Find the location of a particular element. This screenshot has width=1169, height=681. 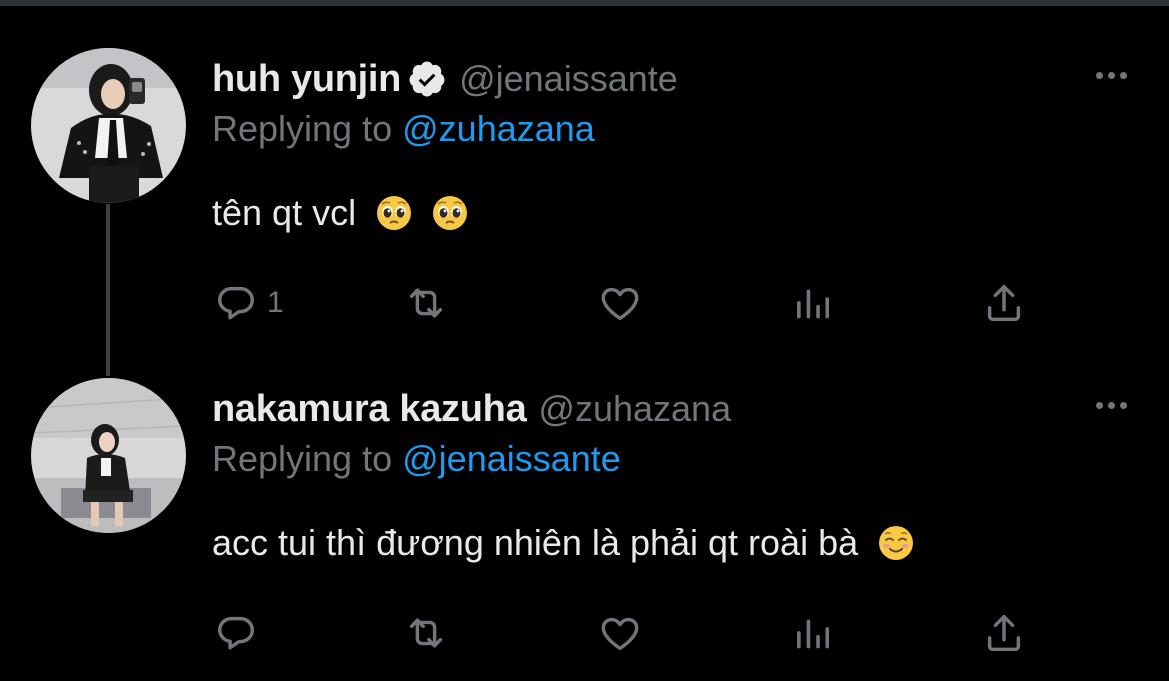

reply-button: 1 is located at coordinates (248, 303).